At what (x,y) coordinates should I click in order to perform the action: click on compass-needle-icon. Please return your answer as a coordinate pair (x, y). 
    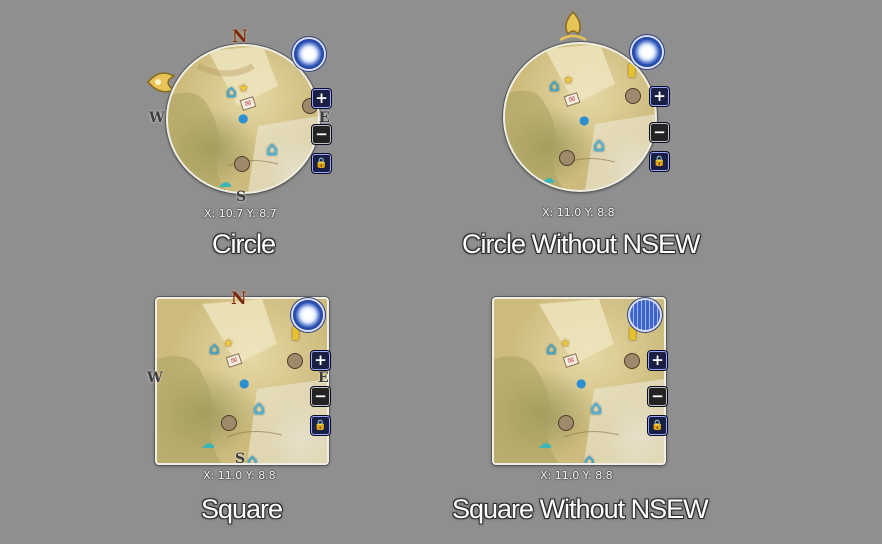
    Looking at the image, I should click on (573, 26).